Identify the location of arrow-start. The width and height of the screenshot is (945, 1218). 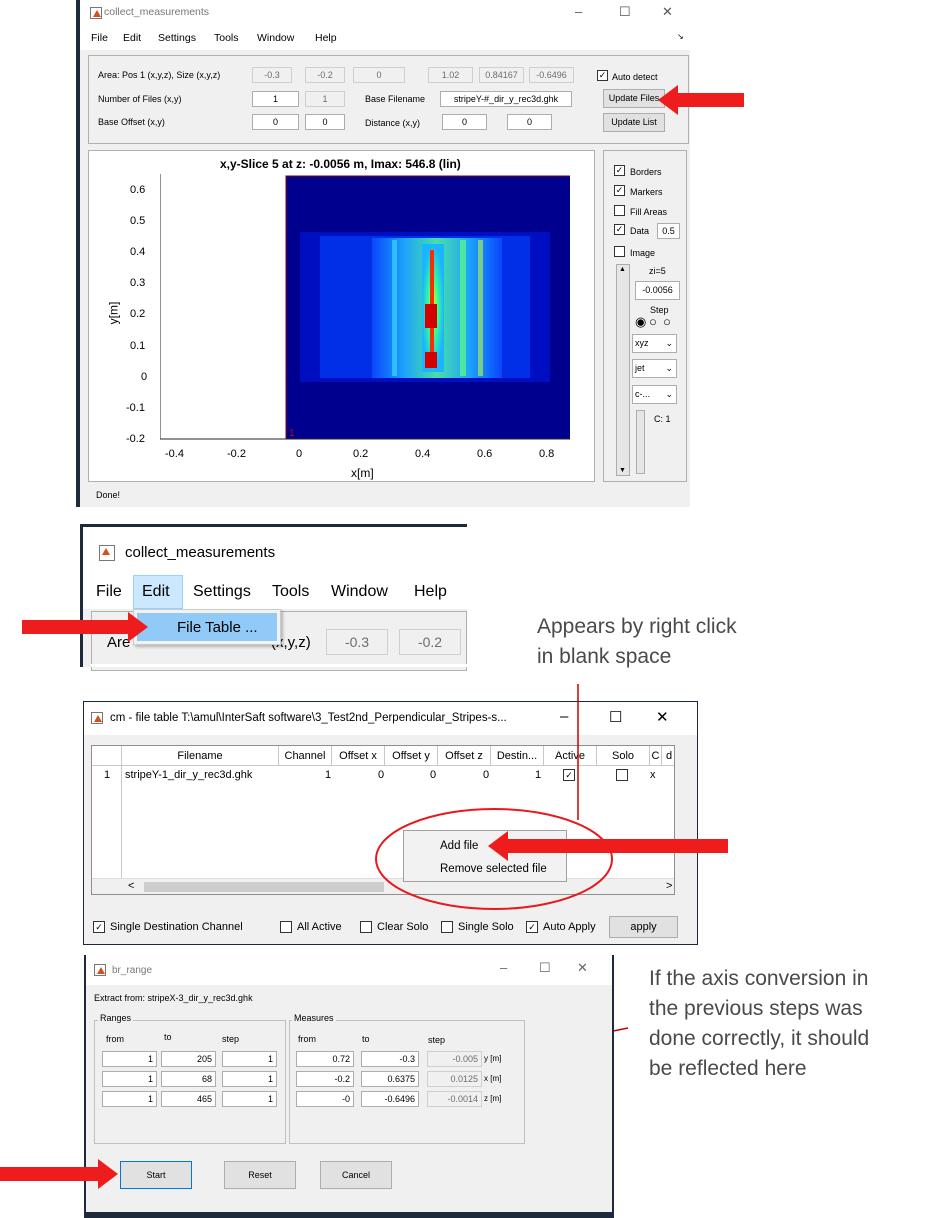
(59, 1174).